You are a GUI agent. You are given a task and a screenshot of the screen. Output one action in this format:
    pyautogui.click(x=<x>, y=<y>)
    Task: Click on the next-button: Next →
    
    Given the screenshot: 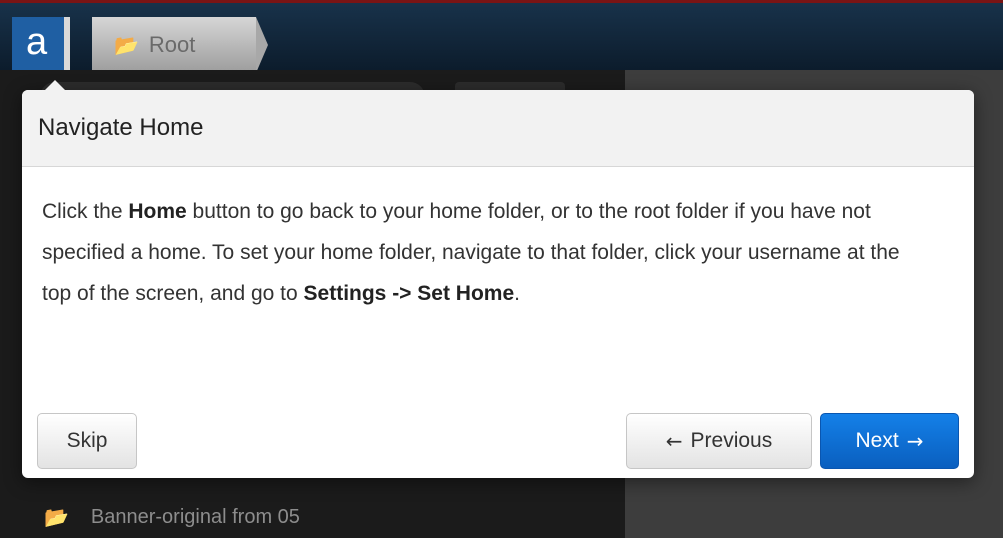 What is the action you would take?
    pyautogui.click(x=889, y=441)
    